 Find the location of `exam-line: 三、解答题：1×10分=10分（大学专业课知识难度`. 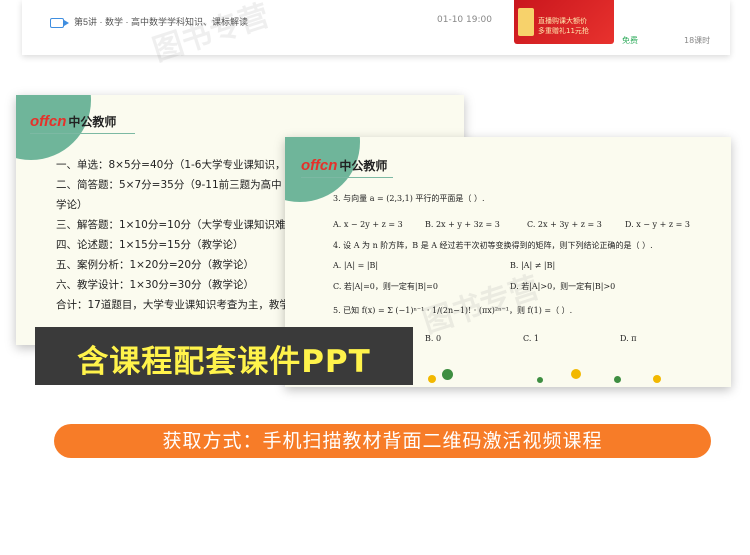

exam-line: 三、解答题：1×10分=10分（大学专业课知识难度 is located at coordinates (176, 225).